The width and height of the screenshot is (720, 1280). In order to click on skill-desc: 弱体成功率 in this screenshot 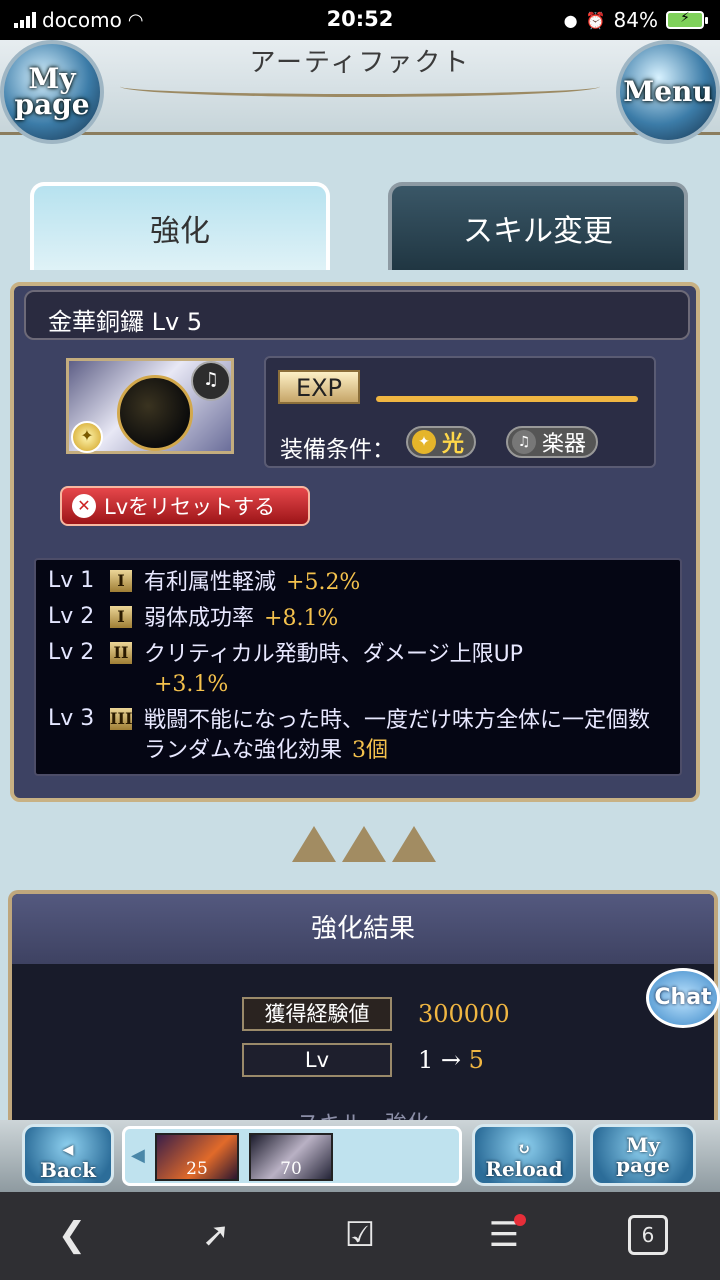, I will do `click(199, 618)`.